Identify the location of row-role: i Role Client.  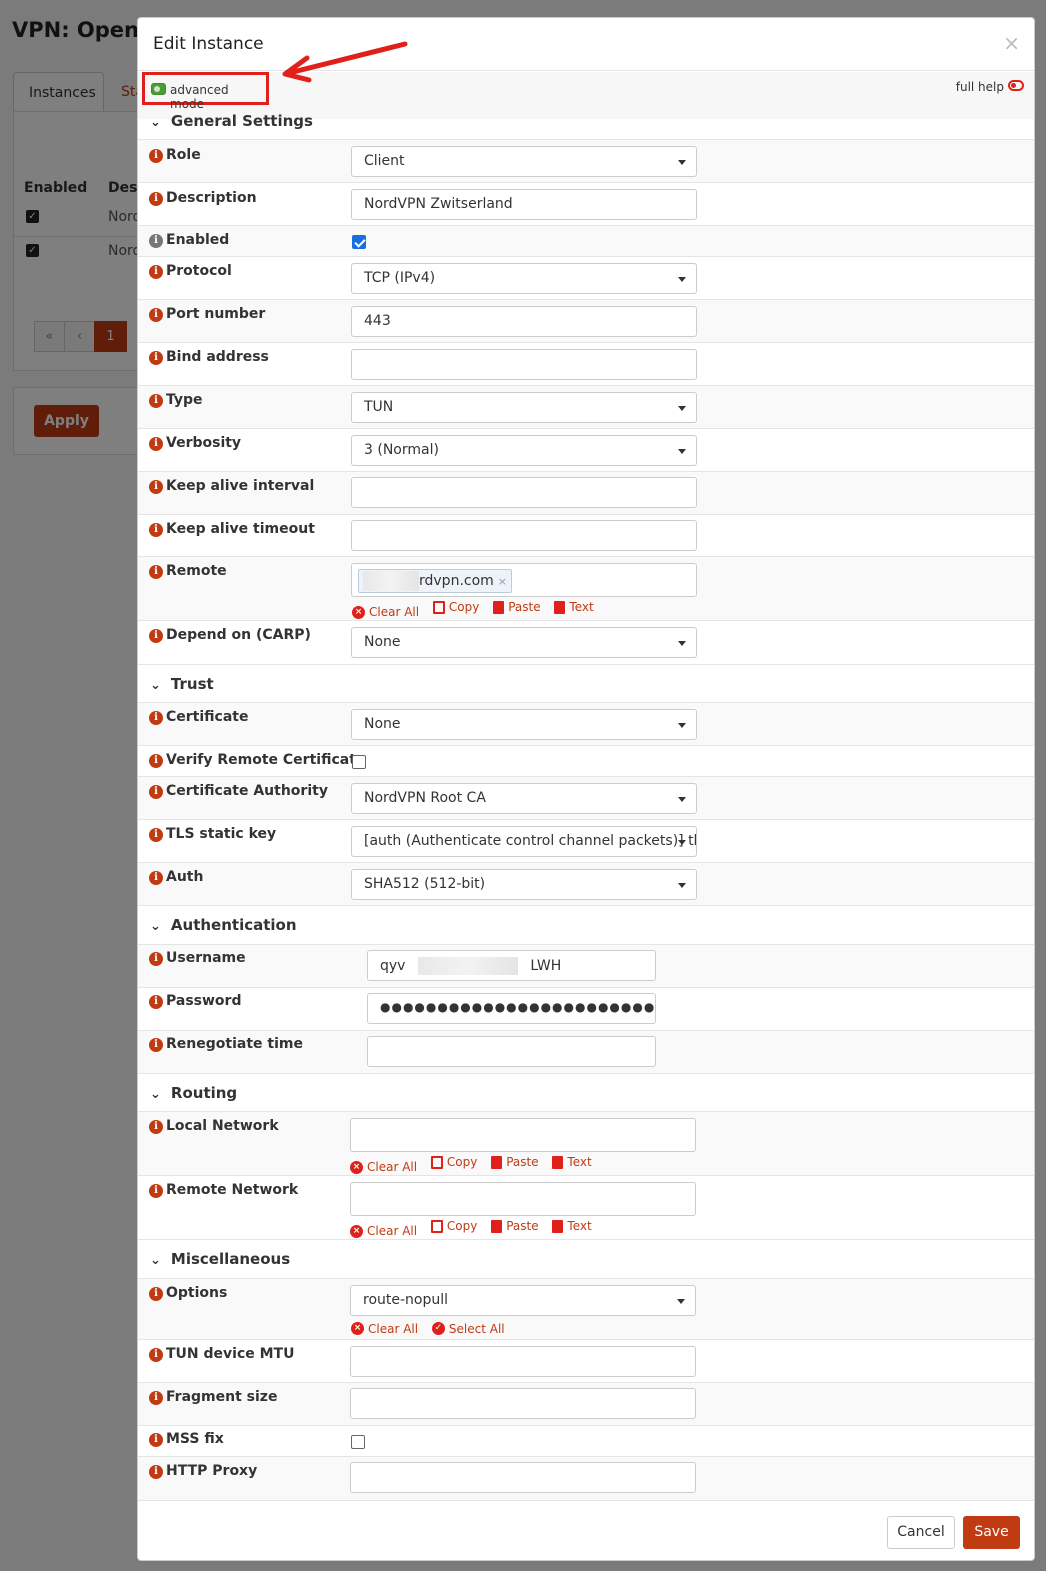
(586, 161).